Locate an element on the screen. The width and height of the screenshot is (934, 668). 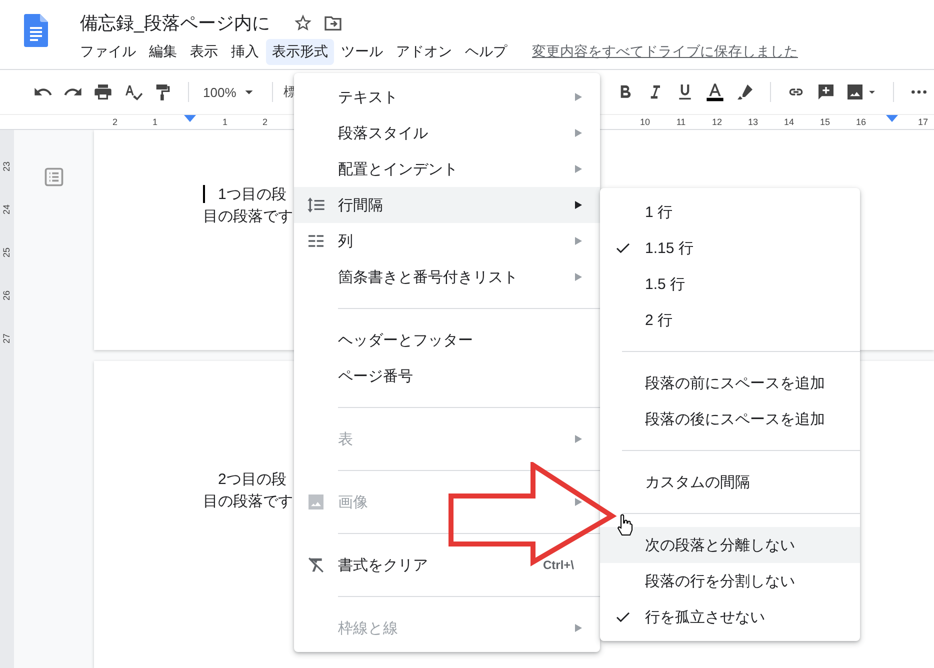
ruler-number: 13 is located at coordinates (753, 122).